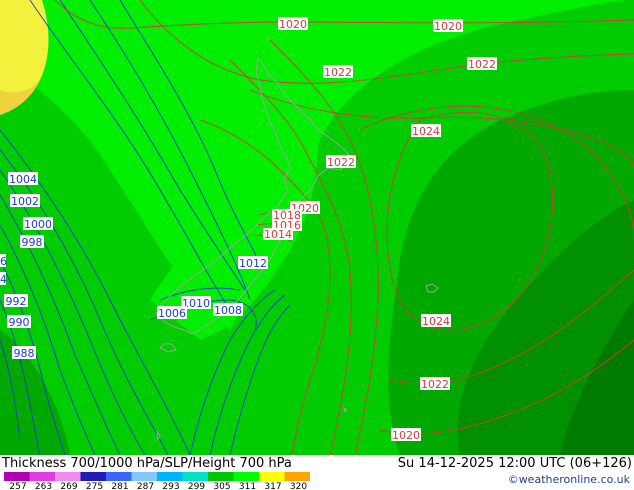  Describe the element at coordinates (298, 486) in the screenshot. I see `legend-value-label: 320` at that location.